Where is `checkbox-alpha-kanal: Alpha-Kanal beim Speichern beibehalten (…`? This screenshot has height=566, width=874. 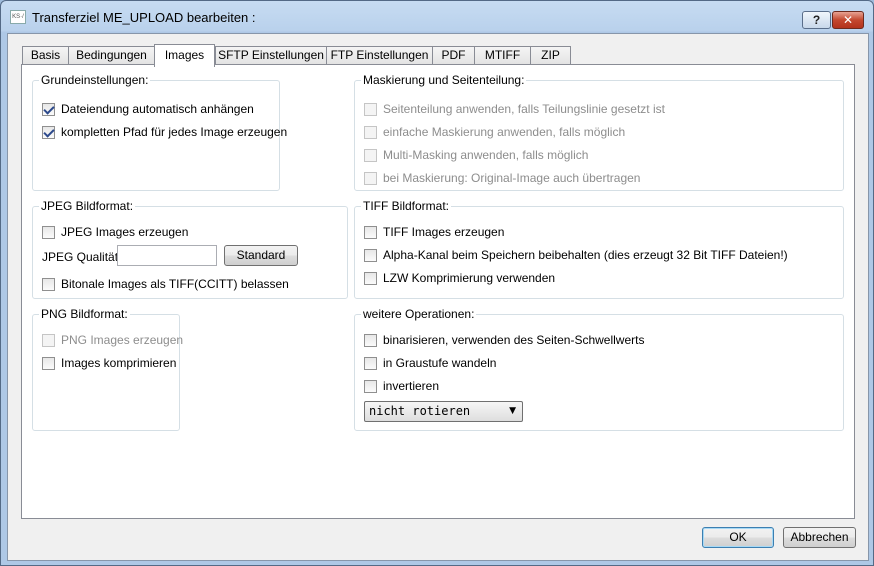
checkbox-alpha-kanal: Alpha-Kanal beim Speichern beibehalten (… is located at coordinates (576, 255).